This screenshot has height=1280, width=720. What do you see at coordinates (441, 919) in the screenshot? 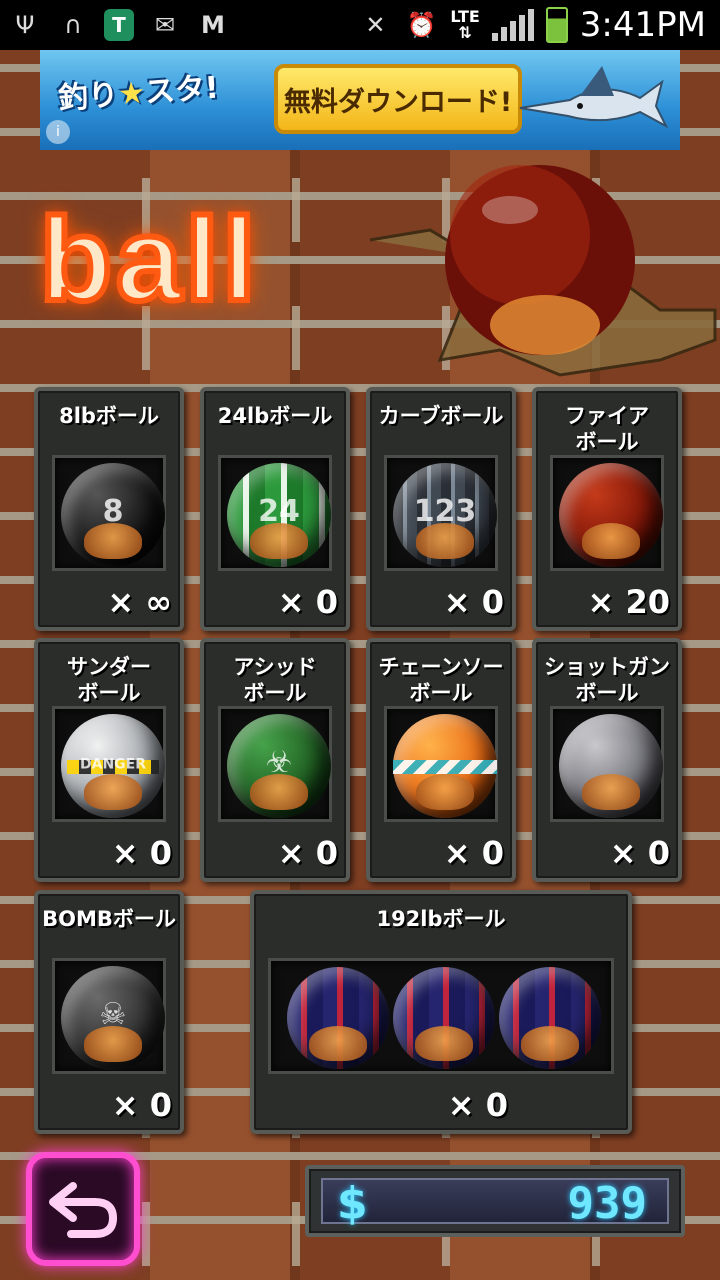
I see `ball-name: 192lbボール` at bounding box center [441, 919].